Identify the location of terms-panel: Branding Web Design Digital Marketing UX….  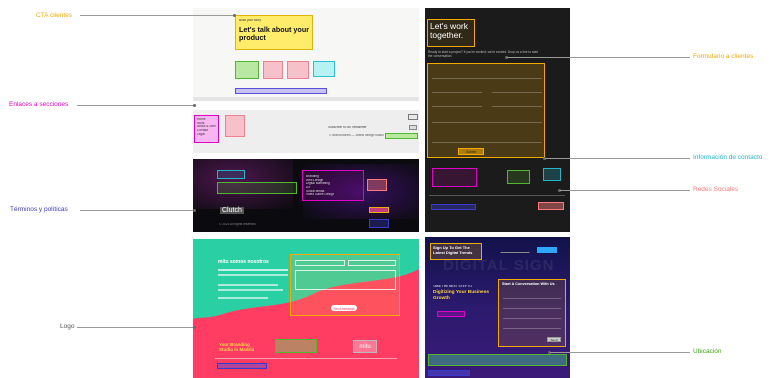
(306, 195).